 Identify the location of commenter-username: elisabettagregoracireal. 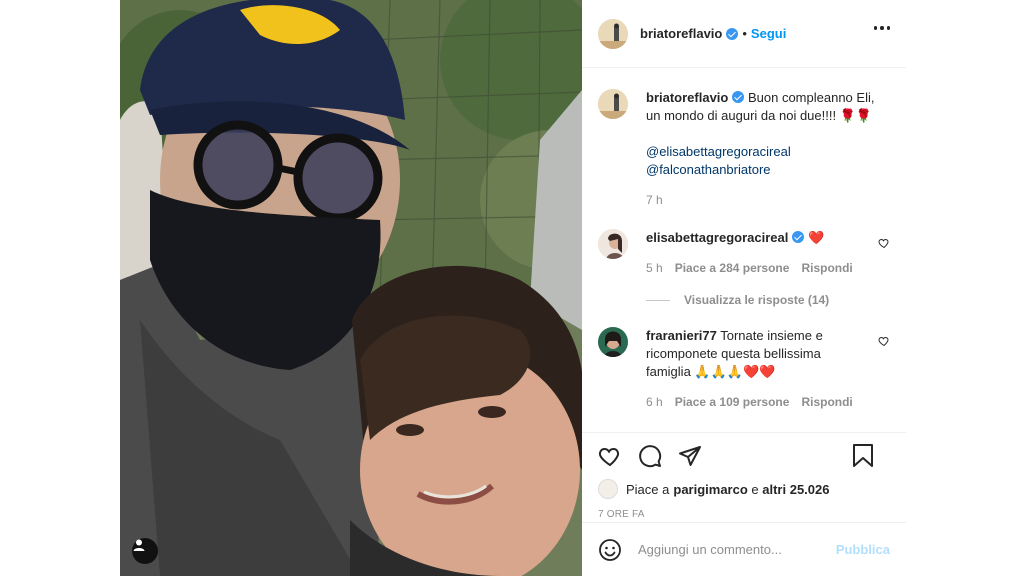
(717, 237).